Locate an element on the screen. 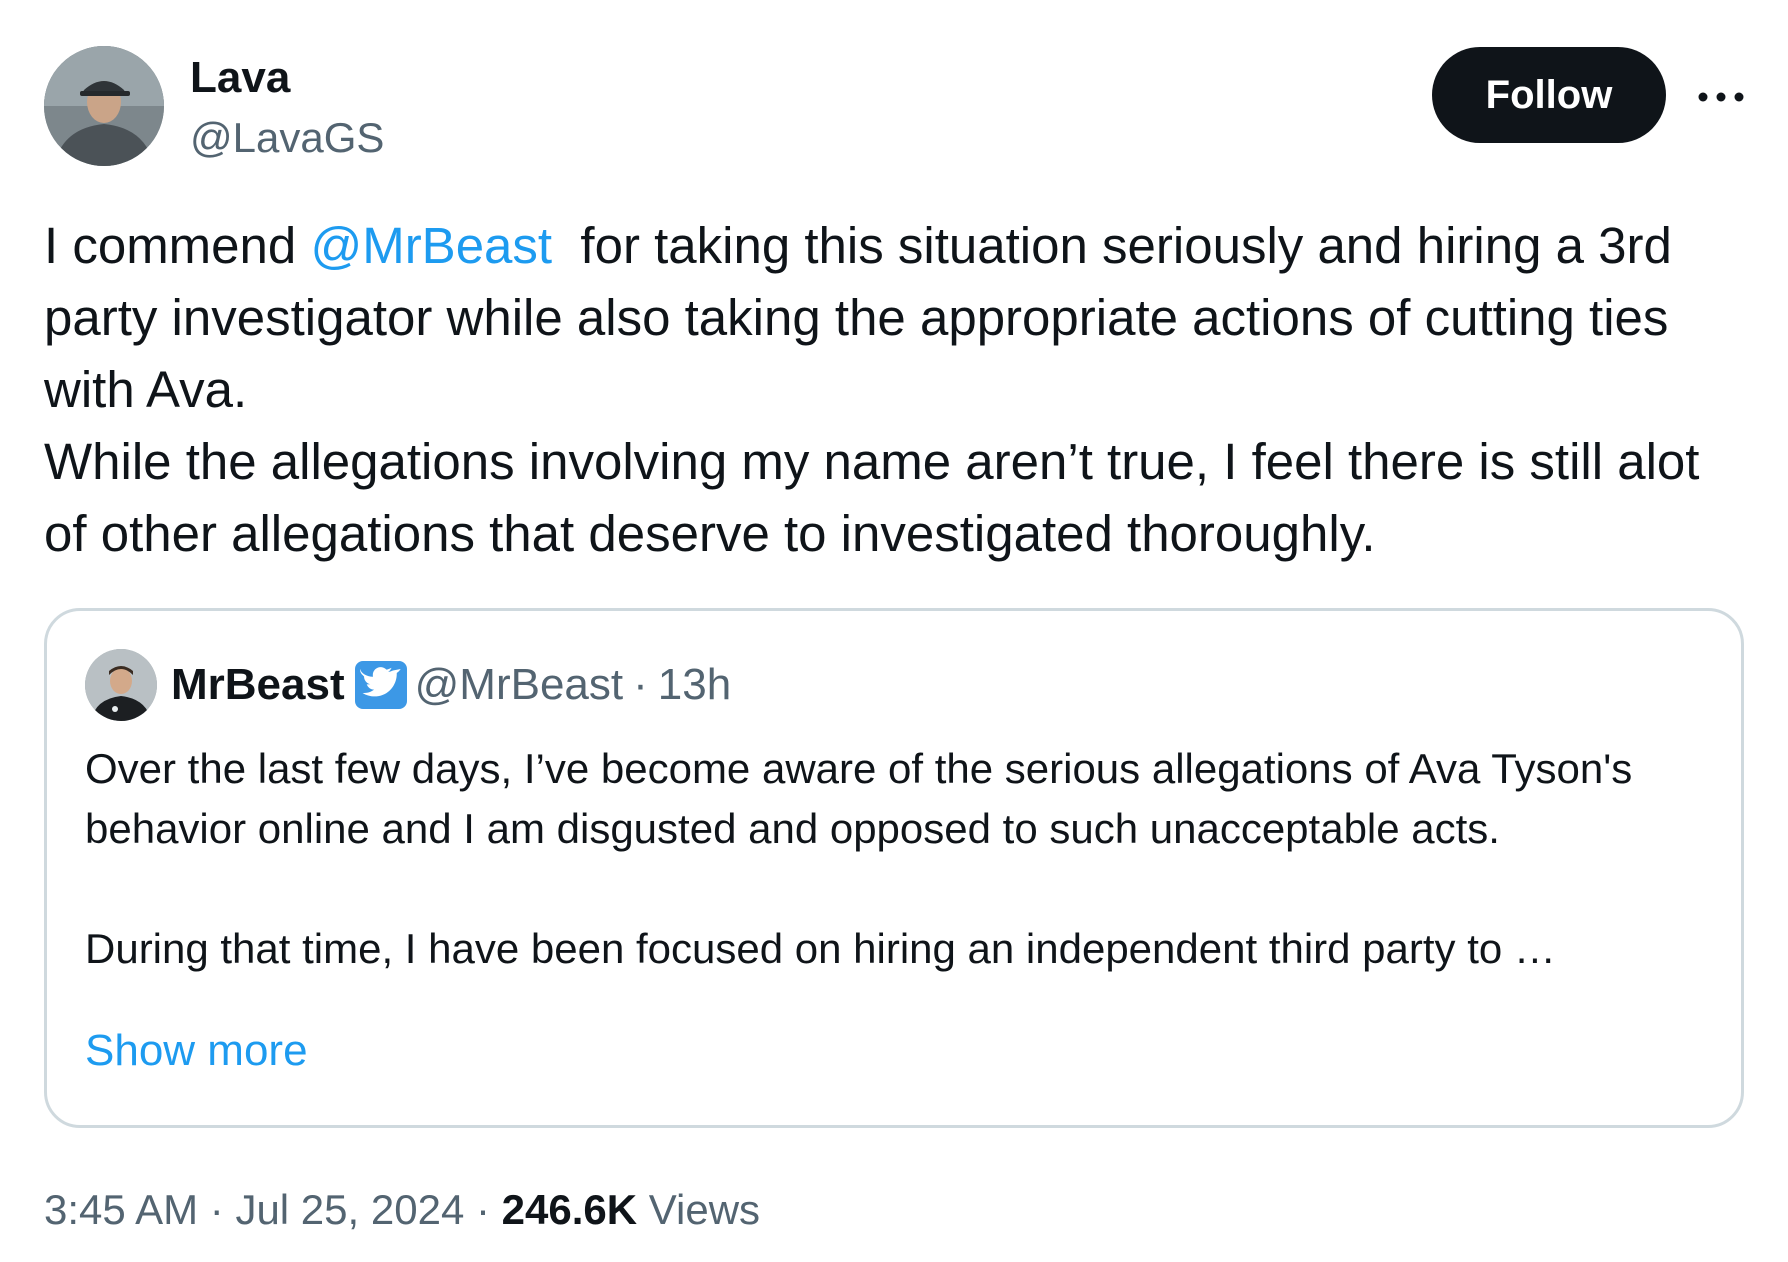 This screenshot has width=1788, height=1262. quoted-author-avatar is located at coordinates (121, 685).